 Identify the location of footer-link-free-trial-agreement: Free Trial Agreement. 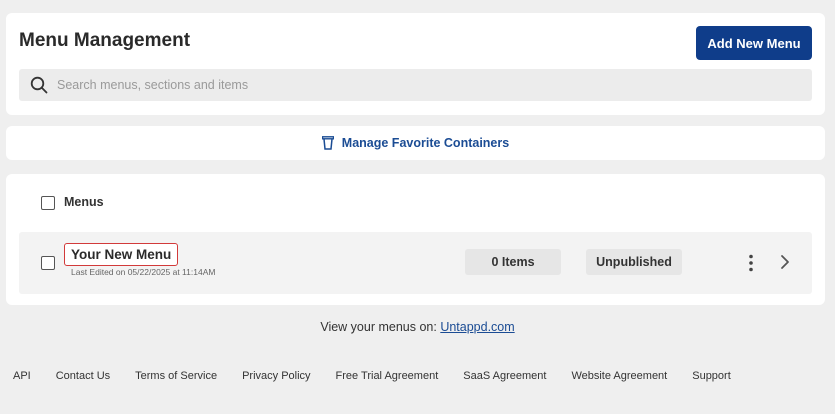
(387, 376).